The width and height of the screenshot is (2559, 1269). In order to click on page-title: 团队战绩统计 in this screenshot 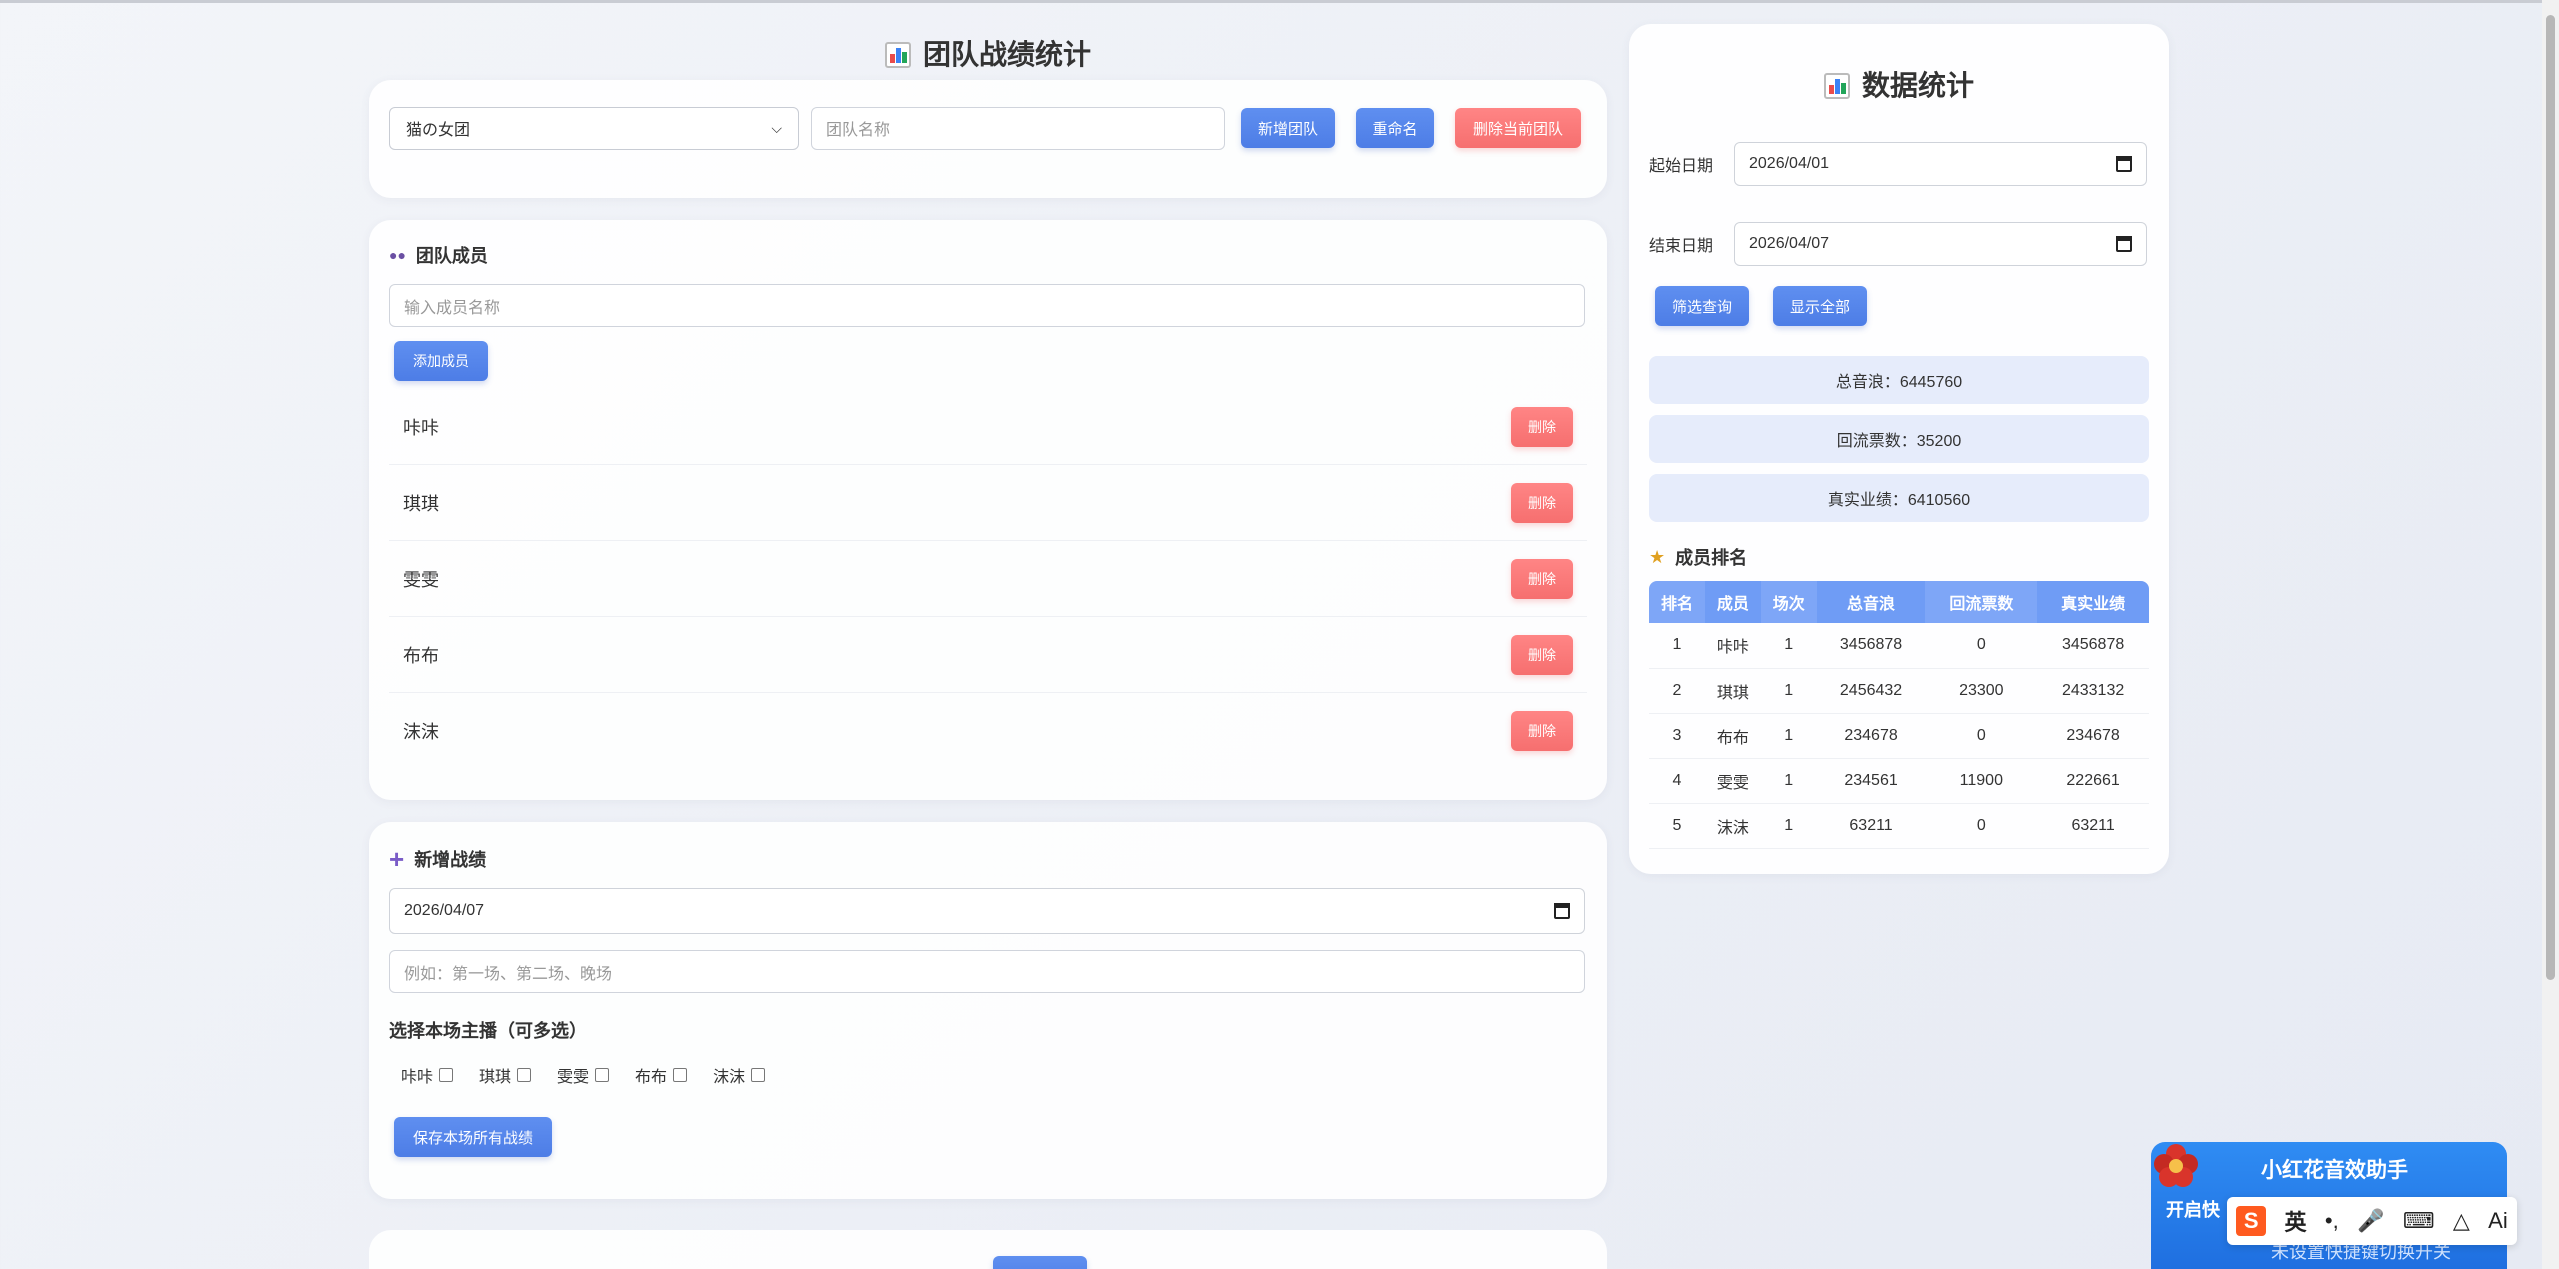, I will do `click(988, 55)`.